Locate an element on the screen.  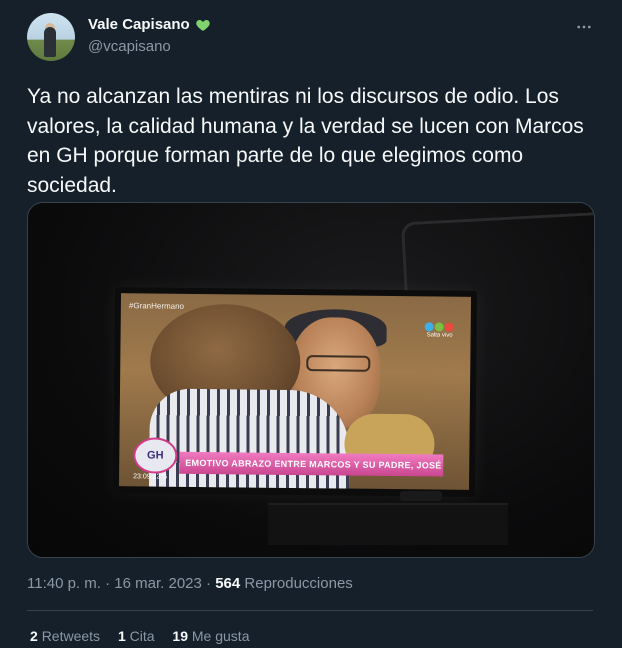
tv-furniture is located at coordinates (388, 524).